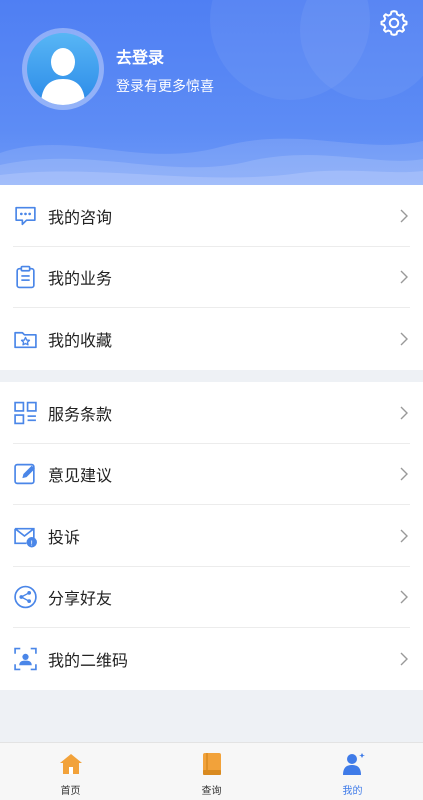  Describe the element at coordinates (211, 597) in the screenshot. I see `menu-item-share-friends: 分享好友` at that location.